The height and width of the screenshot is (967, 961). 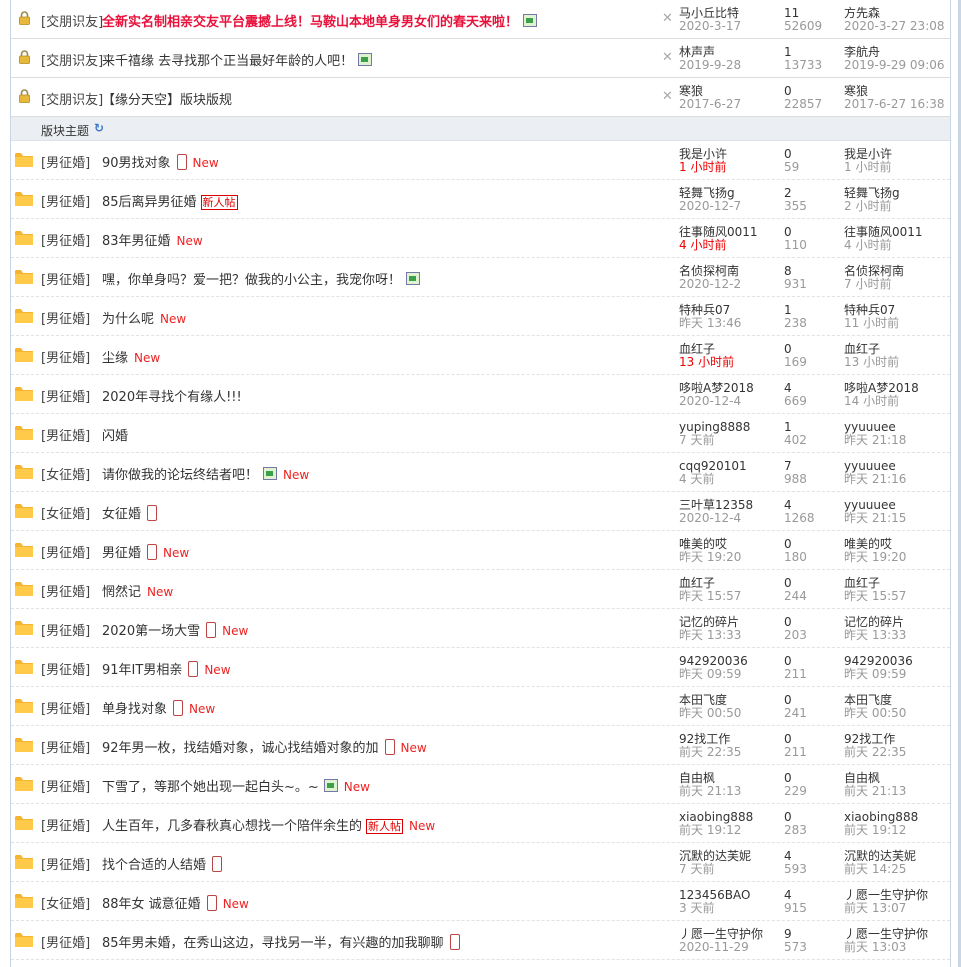 I want to click on thread-title-link: 嘿，你单身吗？爱一把？做我的小公主，我宠你呀！, so click(x=251, y=280).